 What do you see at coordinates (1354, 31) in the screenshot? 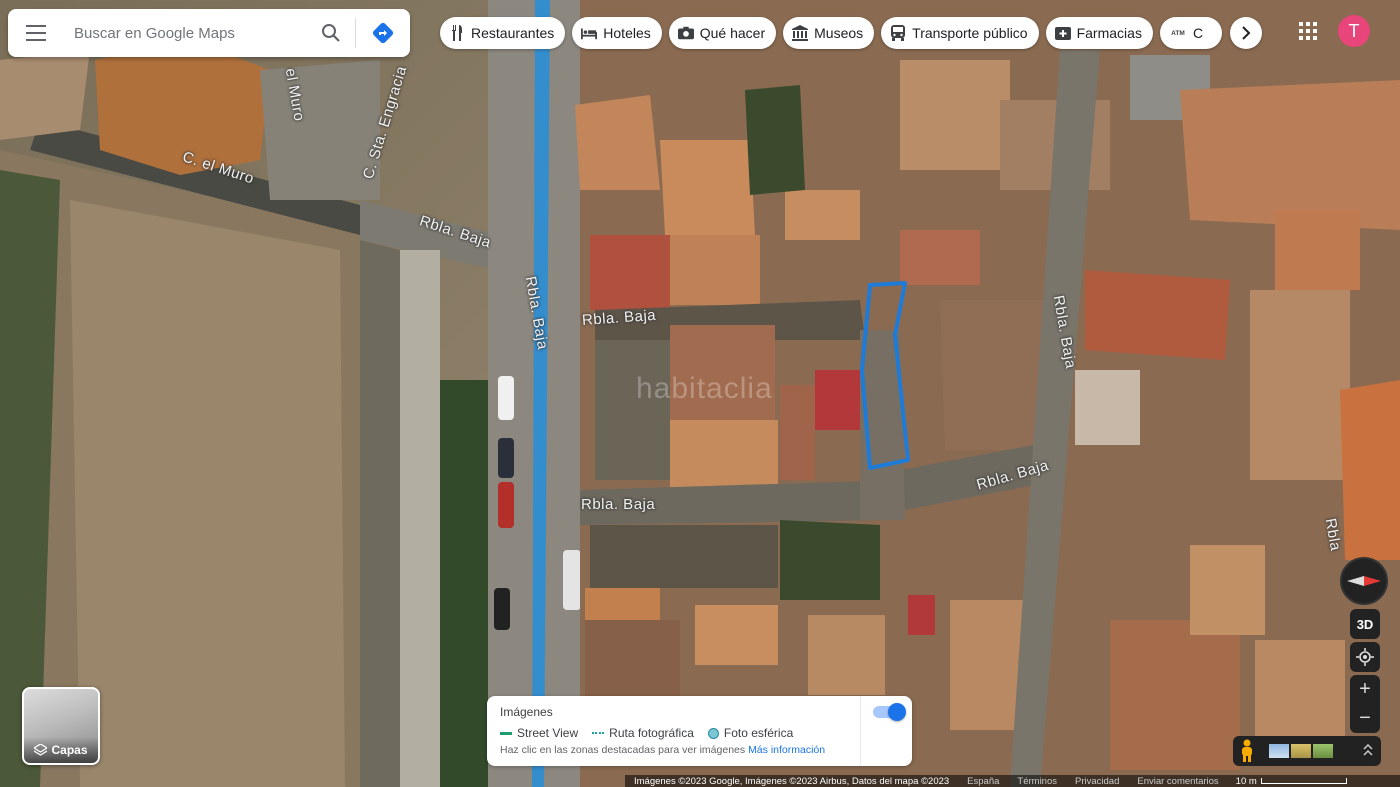
I see `account-avatar: T` at bounding box center [1354, 31].